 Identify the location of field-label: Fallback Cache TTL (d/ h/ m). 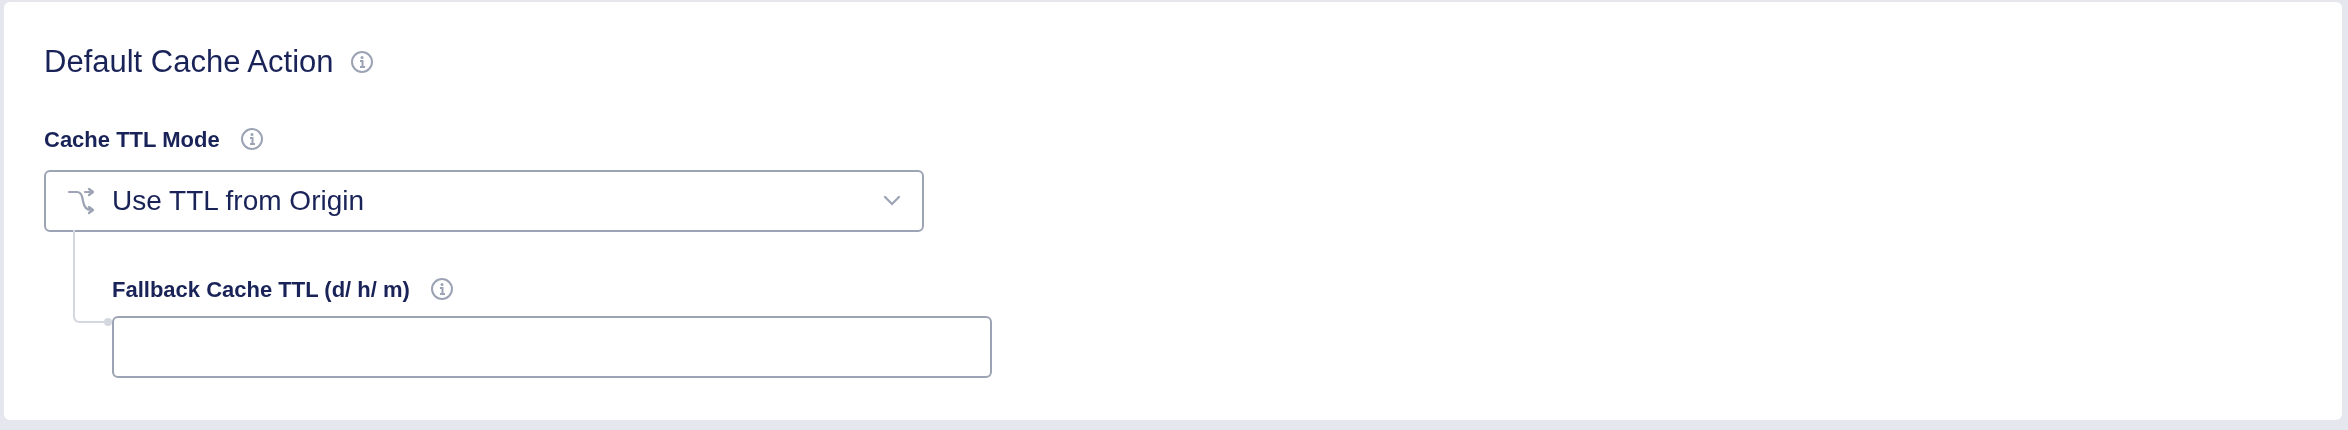
(261, 289).